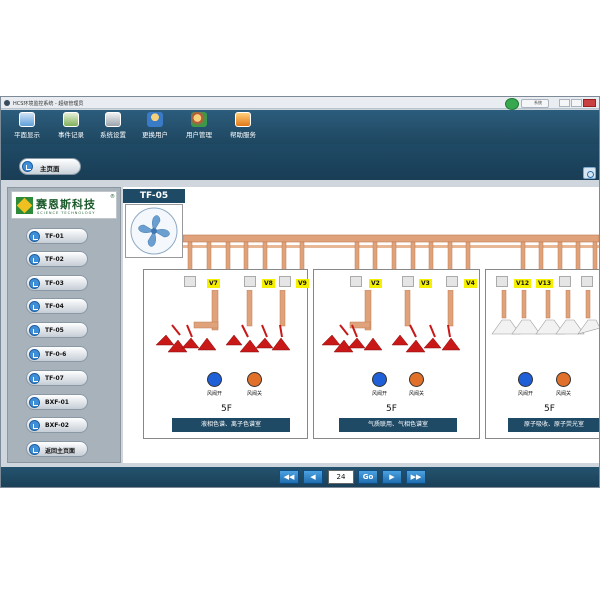 This screenshot has height=600, width=600. Describe the element at coordinates (57, 402) in the screenshot. I see `sidebar-item-bxf-01: BXF-01` at that location.